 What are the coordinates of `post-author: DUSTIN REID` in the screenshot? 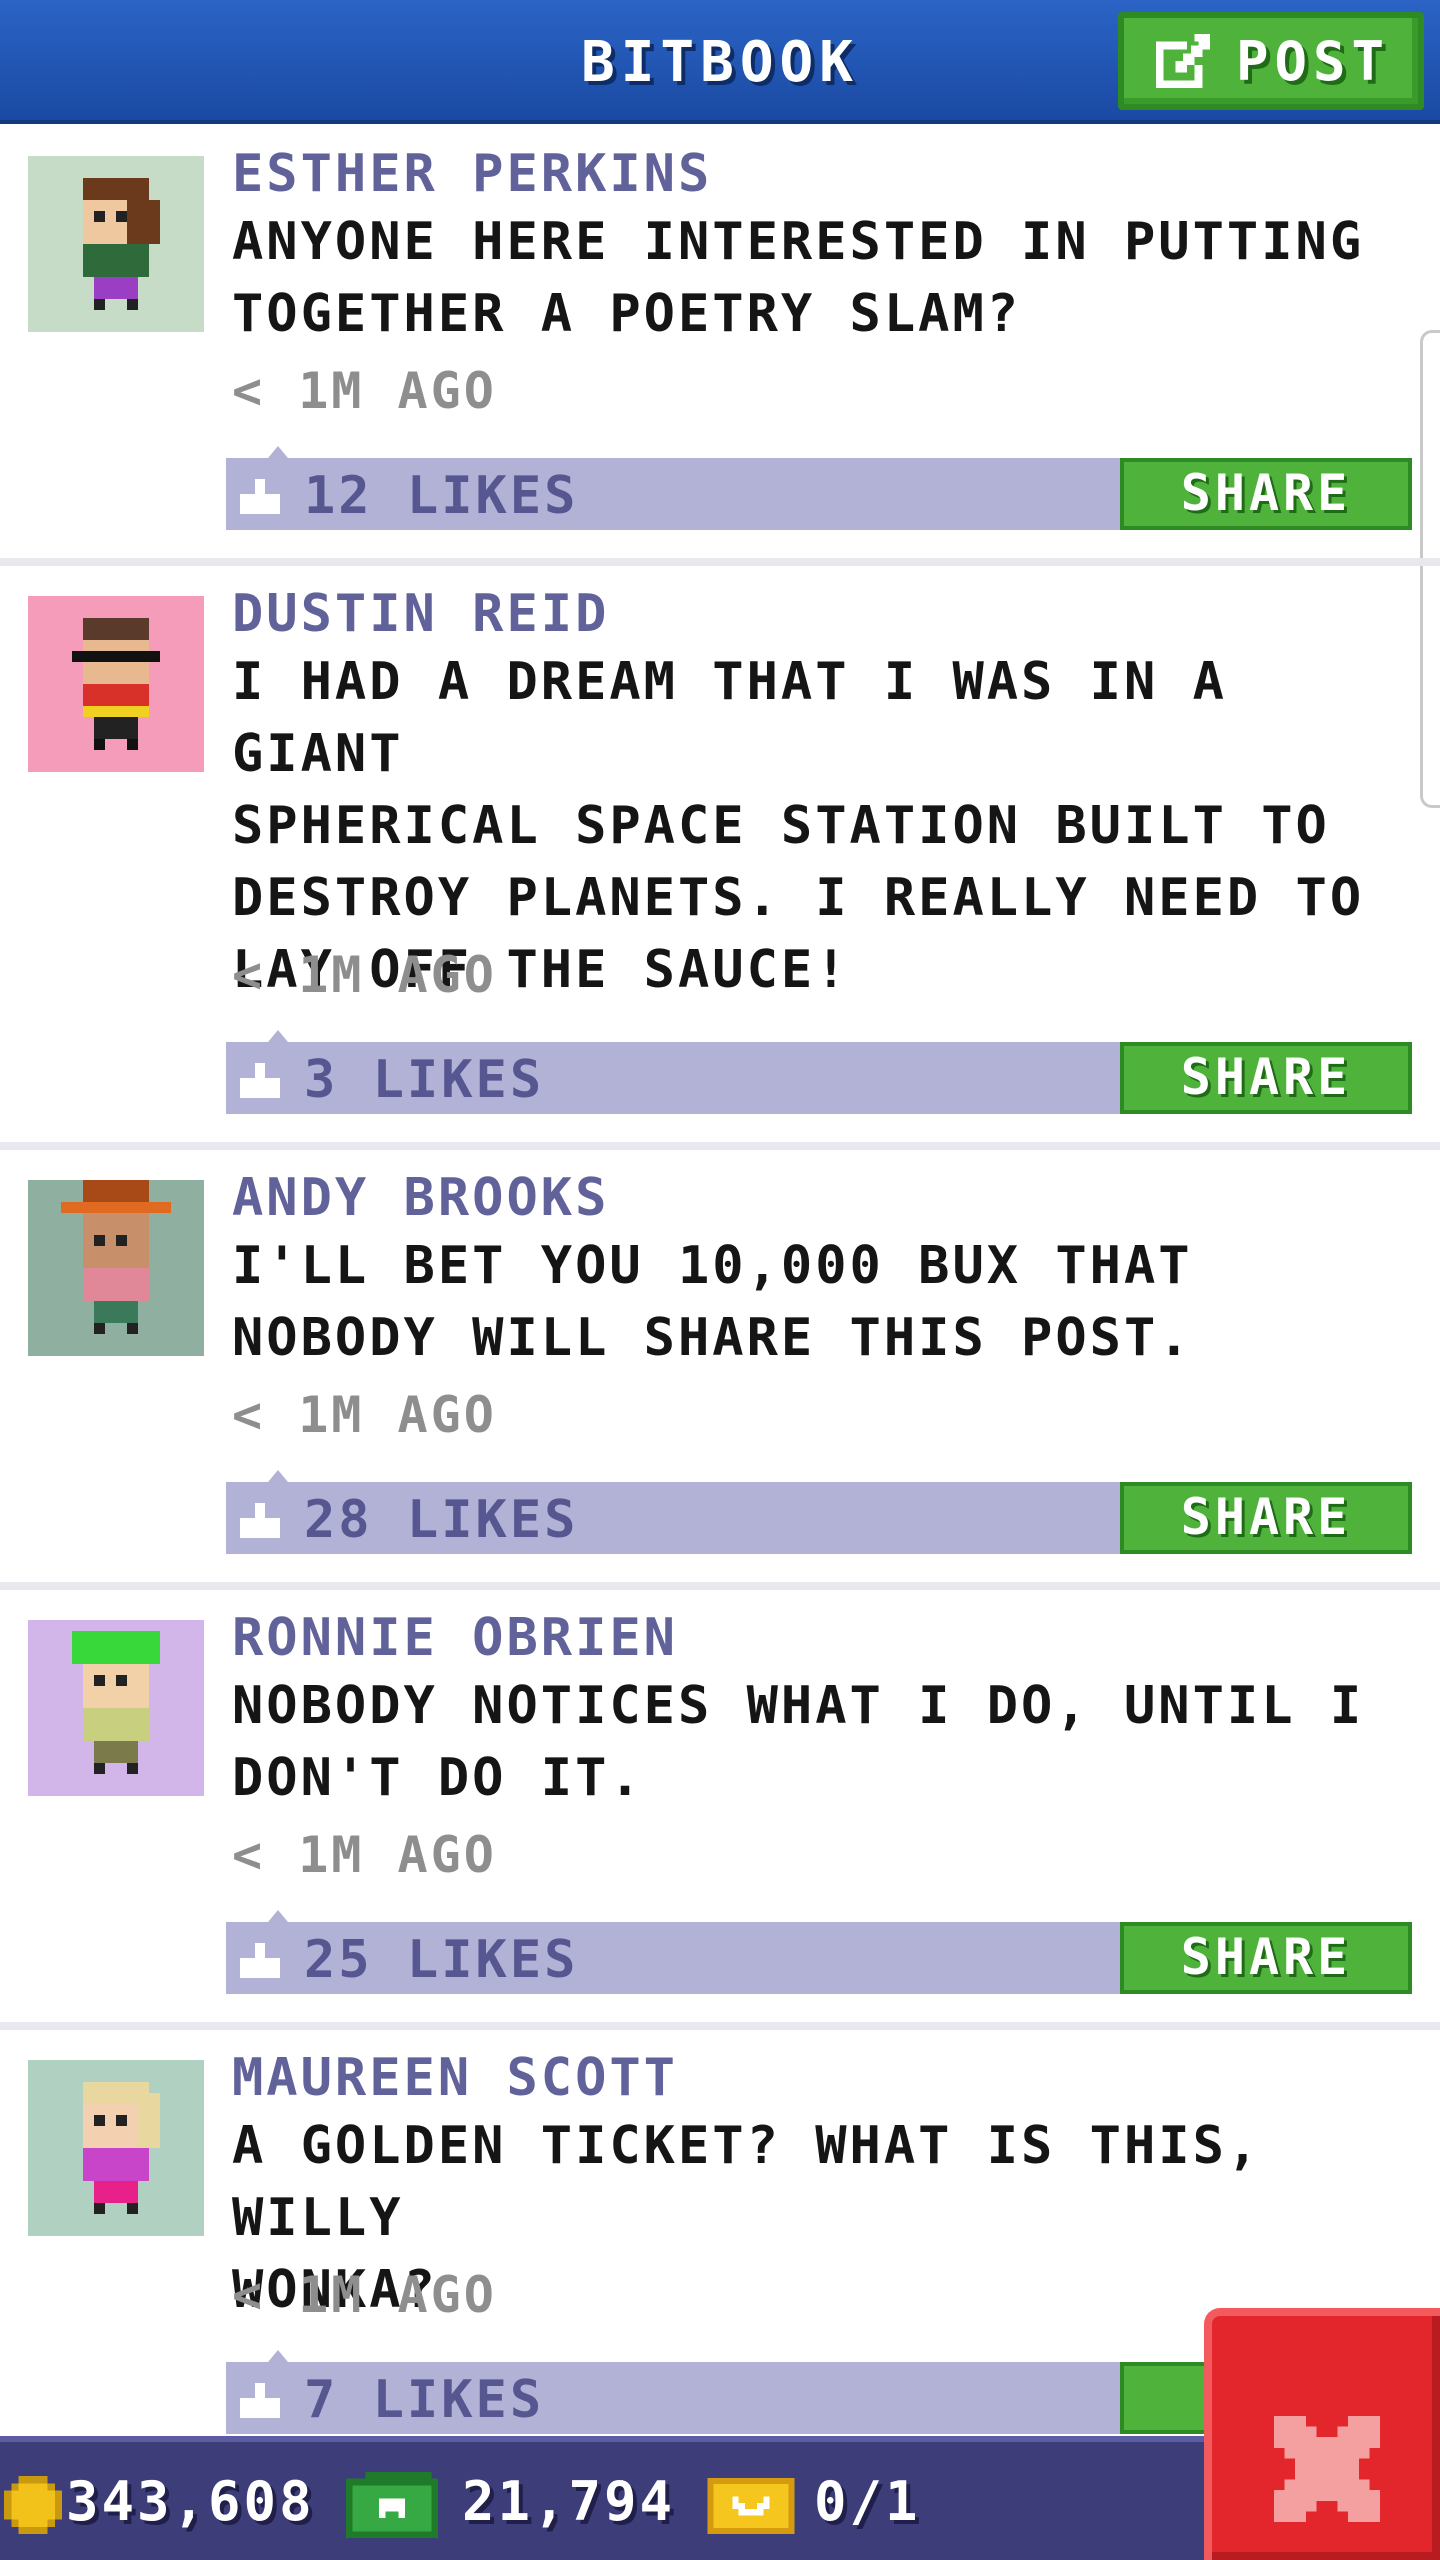 It's located at (420, 614).